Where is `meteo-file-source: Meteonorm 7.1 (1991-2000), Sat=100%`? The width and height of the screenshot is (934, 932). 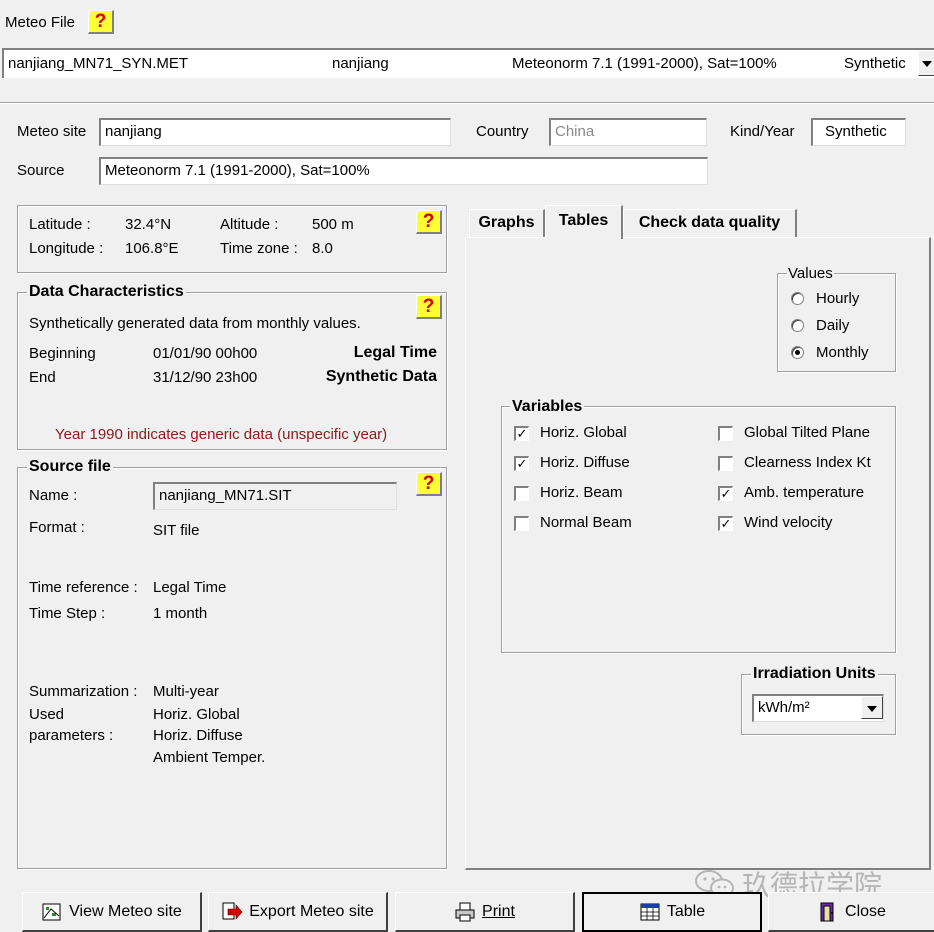
meteo-file-source: Meteonorm 7.1 (1991-2000), Sat=100% is located at coordinates (644, 63).